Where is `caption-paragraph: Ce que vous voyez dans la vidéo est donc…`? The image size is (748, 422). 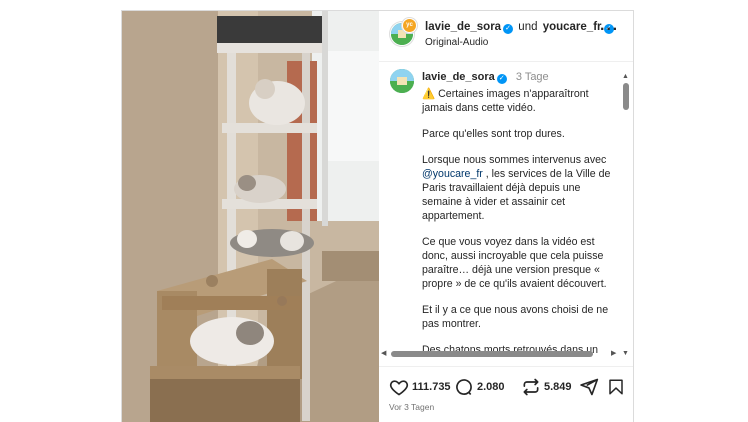 caption-paragraph: Ce que vous voyez dans la vidéo est donc… is located at coordinates (514, 263).